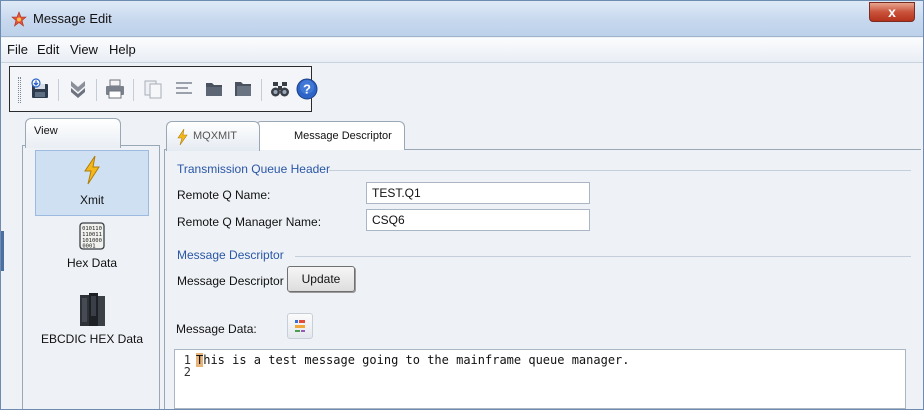  I want to click on tab-mqxmit: MQXMIT, so click(213, 136).